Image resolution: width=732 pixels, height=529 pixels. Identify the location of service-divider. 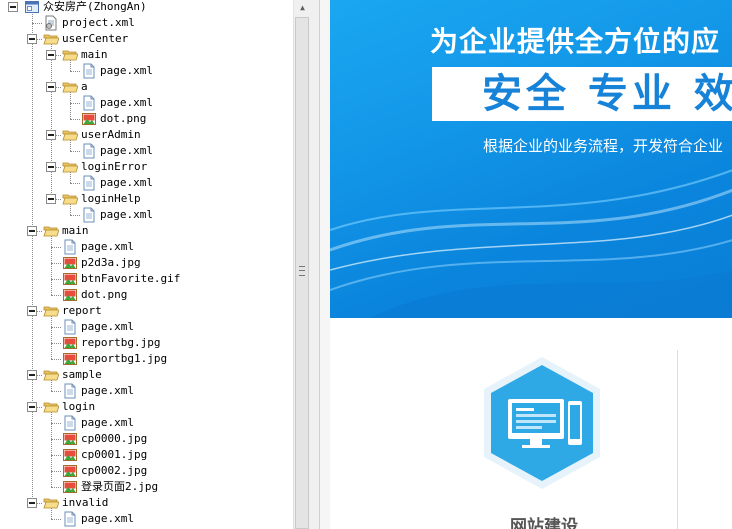
(677, 439).